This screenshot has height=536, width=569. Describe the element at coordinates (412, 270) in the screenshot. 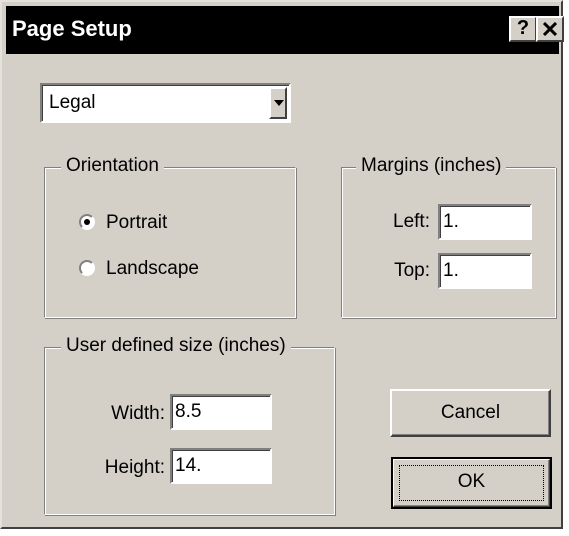

I see `top-margin-label: Top:` at that location.